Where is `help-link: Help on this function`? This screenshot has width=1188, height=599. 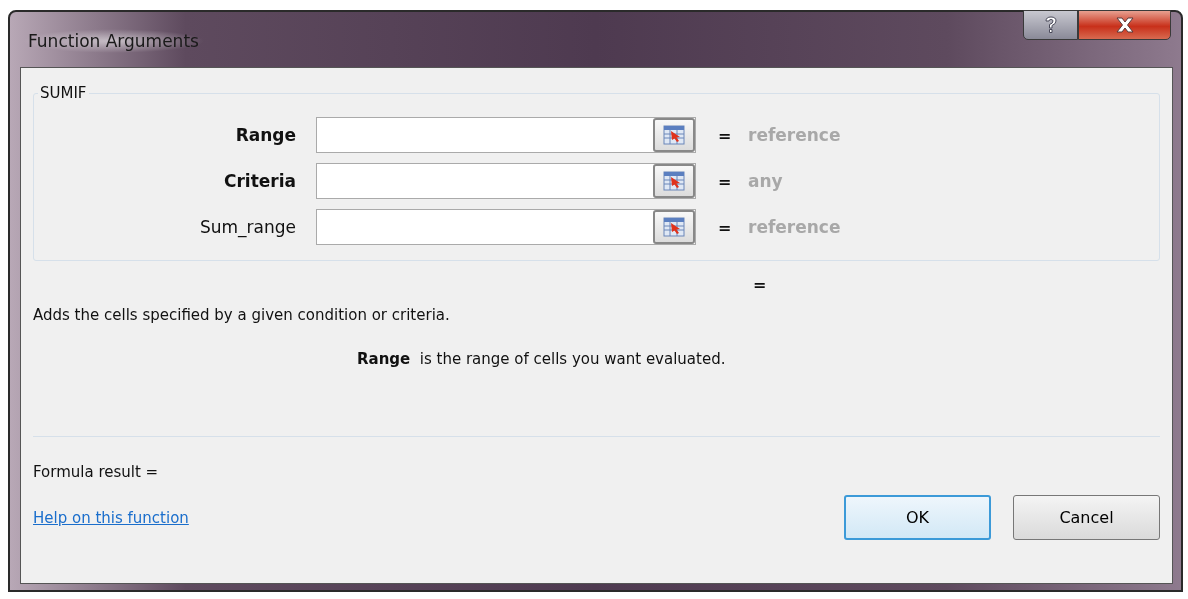 help-link: Help on this function is located at coordinates (111, 517).